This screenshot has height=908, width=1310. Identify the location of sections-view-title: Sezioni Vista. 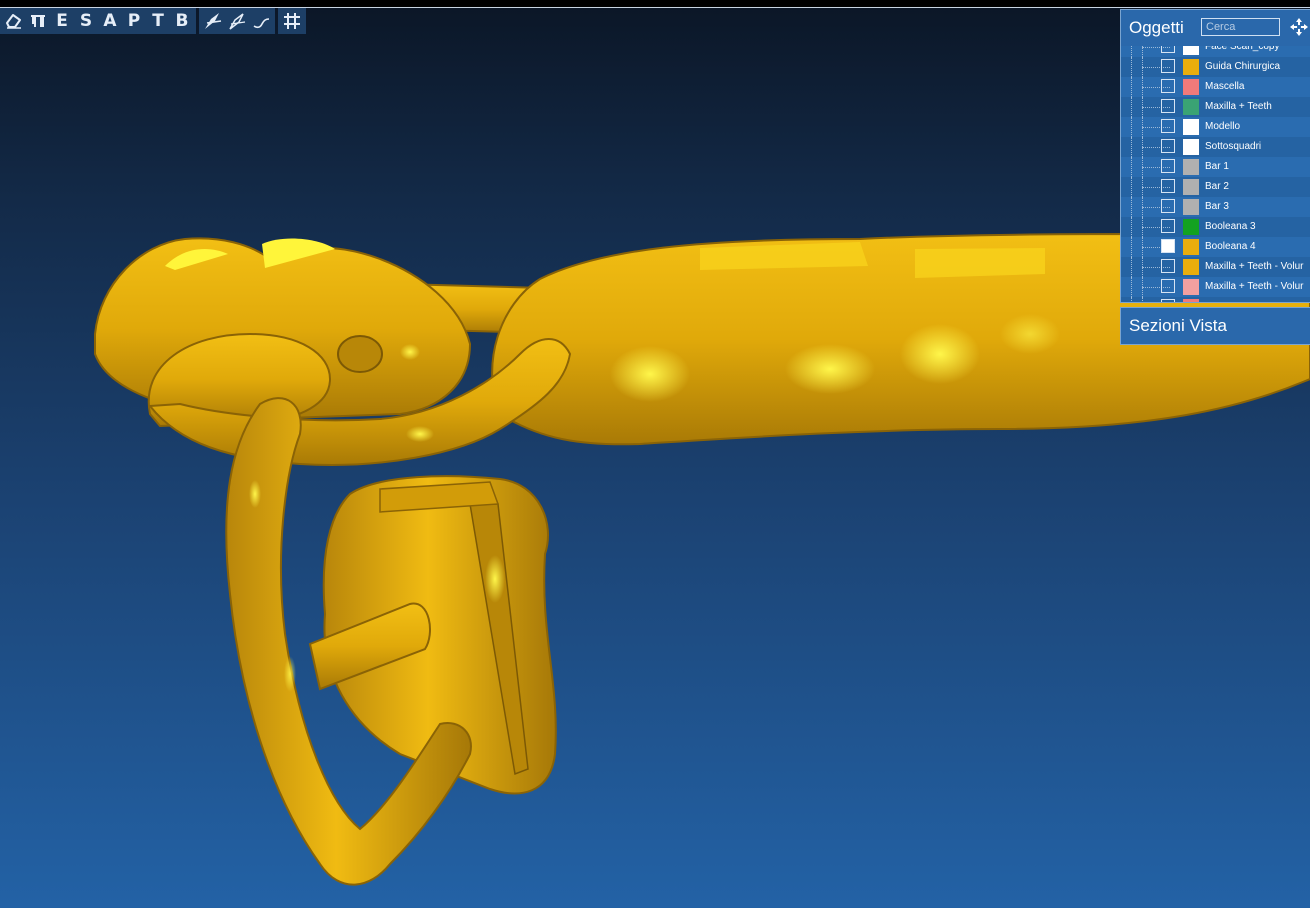
(1178, 325).